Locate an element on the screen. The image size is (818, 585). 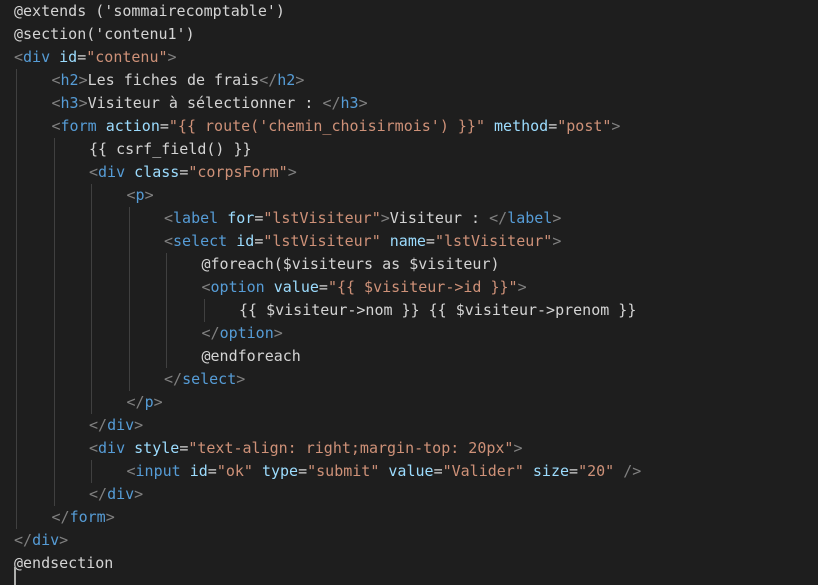
code-token: /> is located at coordinates (632, 471).